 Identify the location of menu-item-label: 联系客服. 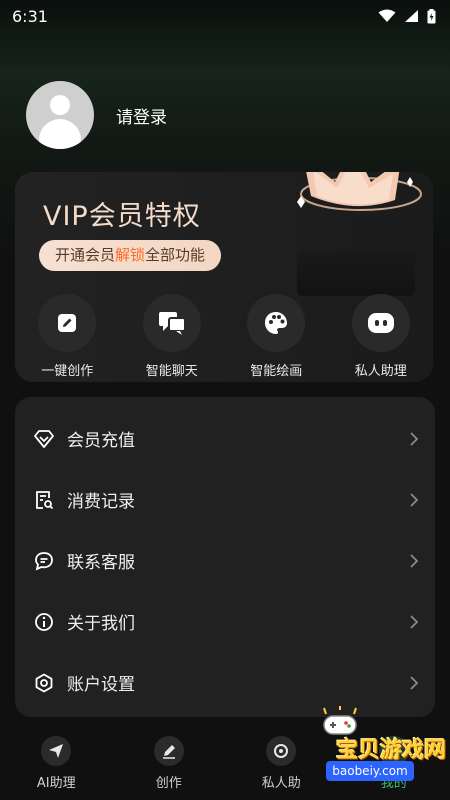
(101, 563).